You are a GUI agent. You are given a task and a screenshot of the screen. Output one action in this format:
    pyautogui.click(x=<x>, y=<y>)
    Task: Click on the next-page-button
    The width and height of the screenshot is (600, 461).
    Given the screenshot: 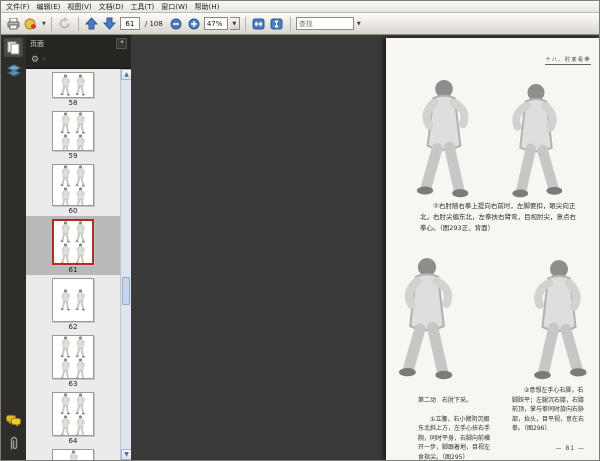 What is the action you would take?
    pyautogui.click(x=110, y=24)
    